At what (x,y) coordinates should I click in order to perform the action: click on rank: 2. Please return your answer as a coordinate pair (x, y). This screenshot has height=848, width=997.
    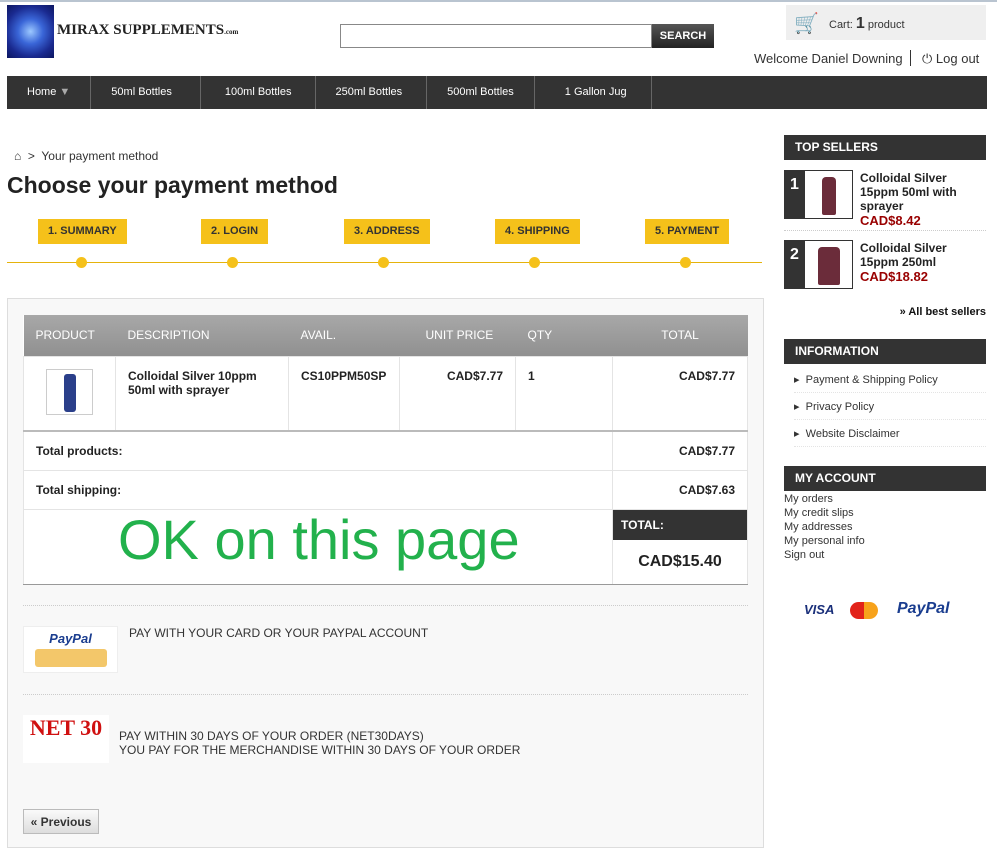
    Looking at the image, I should click on (794, 264).